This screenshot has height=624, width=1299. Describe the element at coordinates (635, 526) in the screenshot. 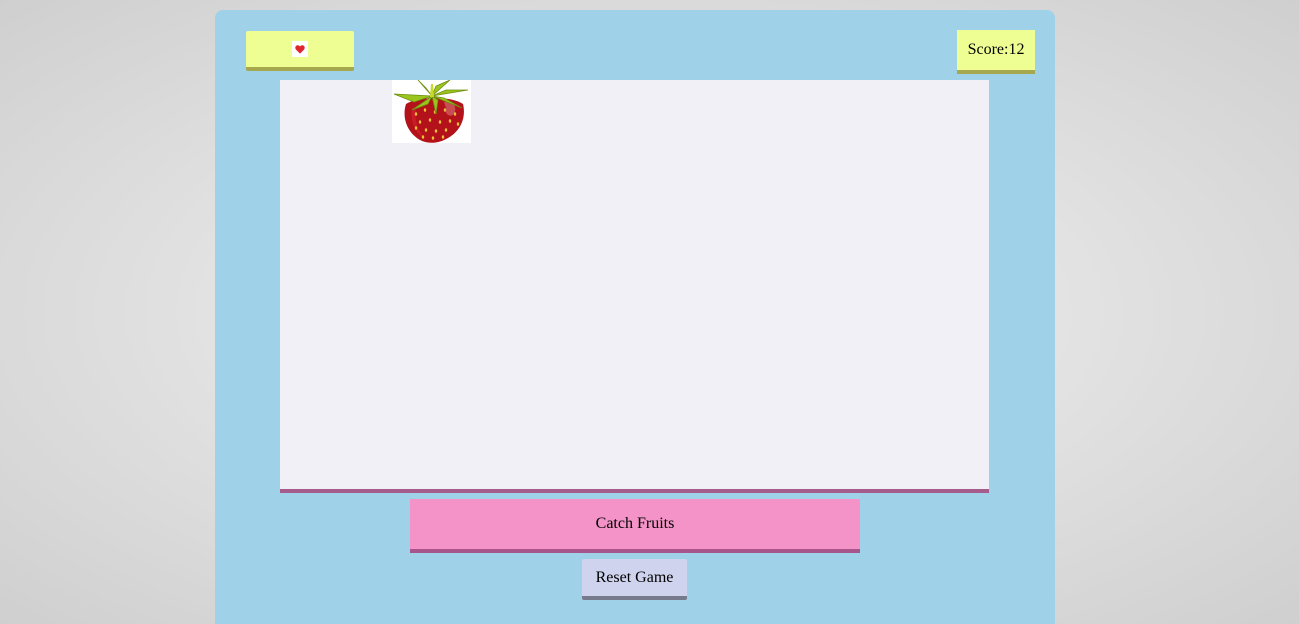

I see `catch-fruits-button: Catch Fruits` at that location.